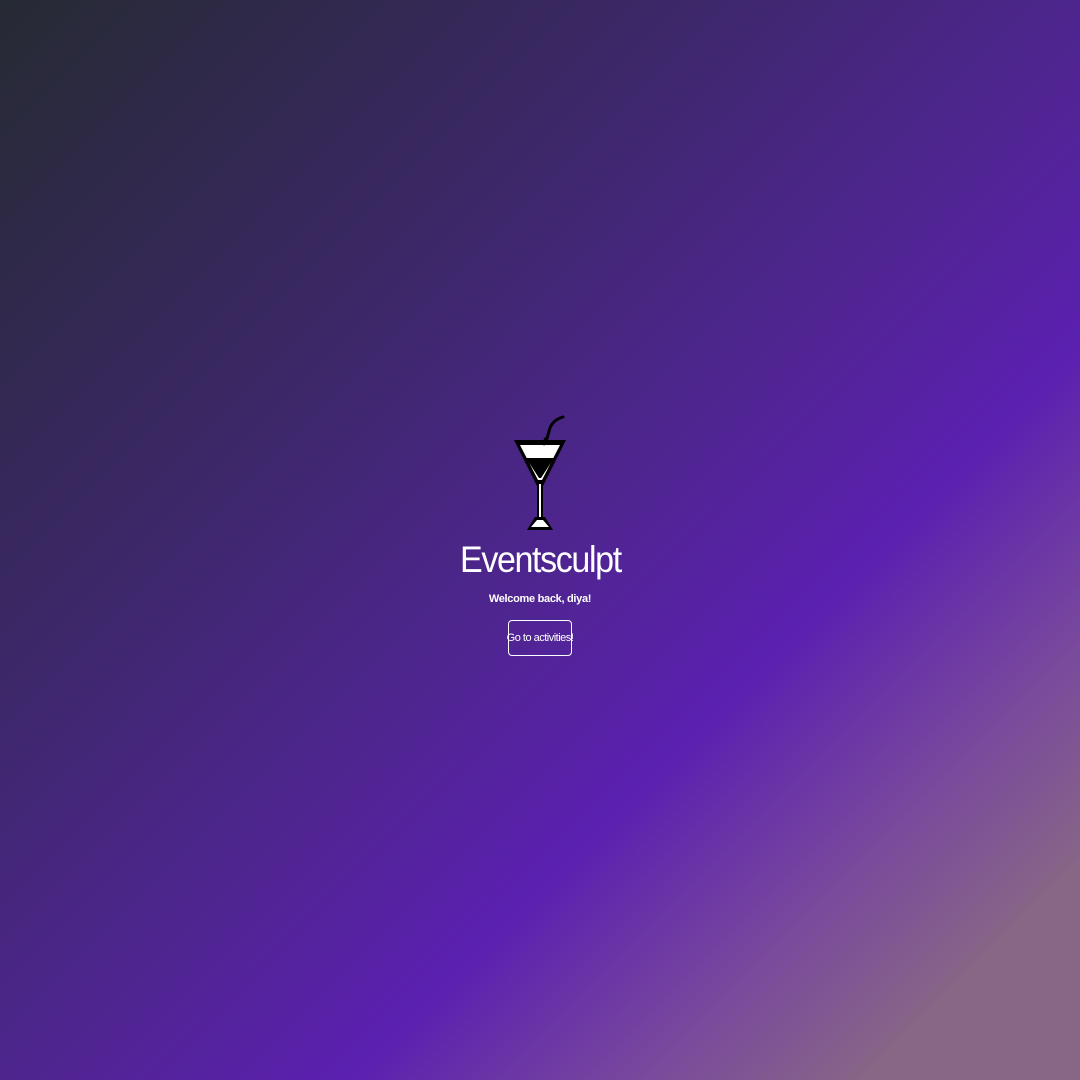 Image resolution: width=1080 pixels, height=1080 pixels. Describe the element at coordinates (540, 559) in the screenshot. I see `app-title: Eventsculpt` at that location.